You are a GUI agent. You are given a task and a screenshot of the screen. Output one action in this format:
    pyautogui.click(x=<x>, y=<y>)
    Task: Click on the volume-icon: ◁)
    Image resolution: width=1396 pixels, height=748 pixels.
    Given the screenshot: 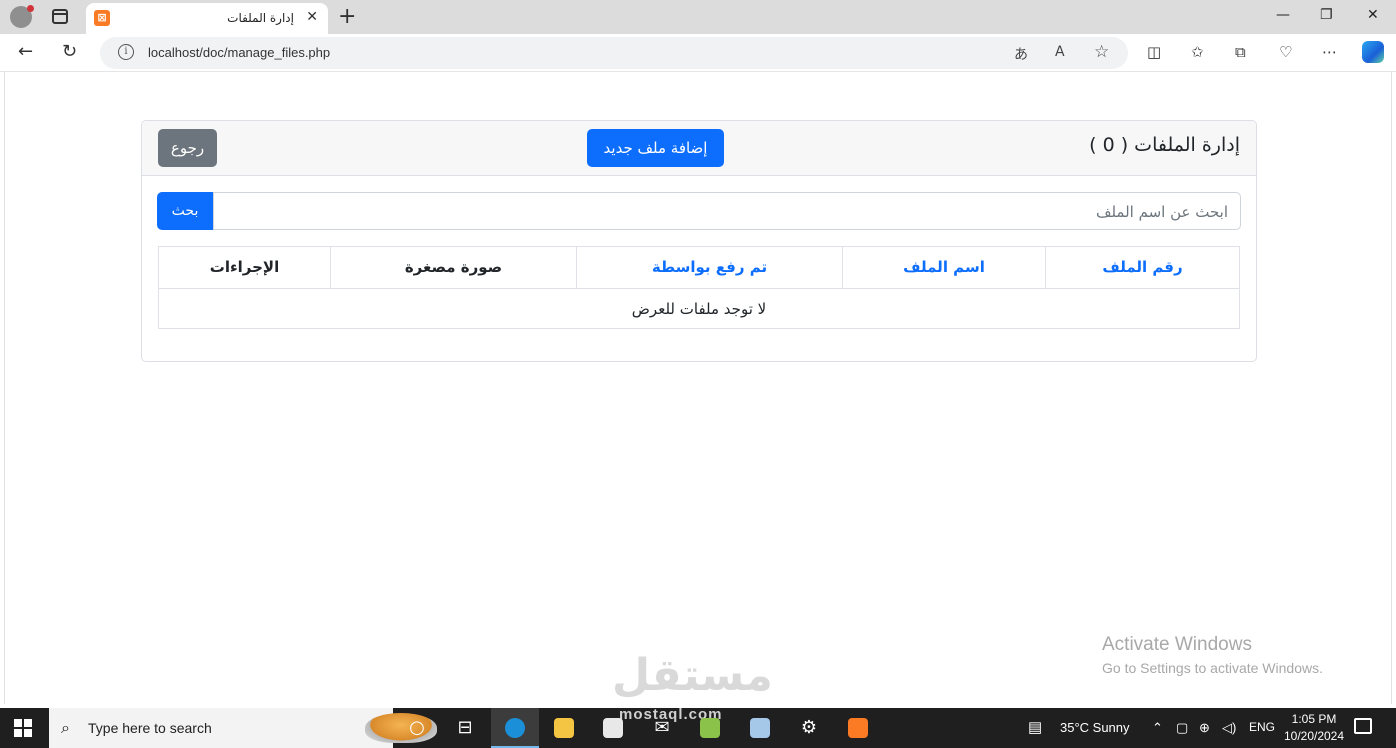 What is the action you would take?
    pyautogui.click(x=1229, y=728)
    